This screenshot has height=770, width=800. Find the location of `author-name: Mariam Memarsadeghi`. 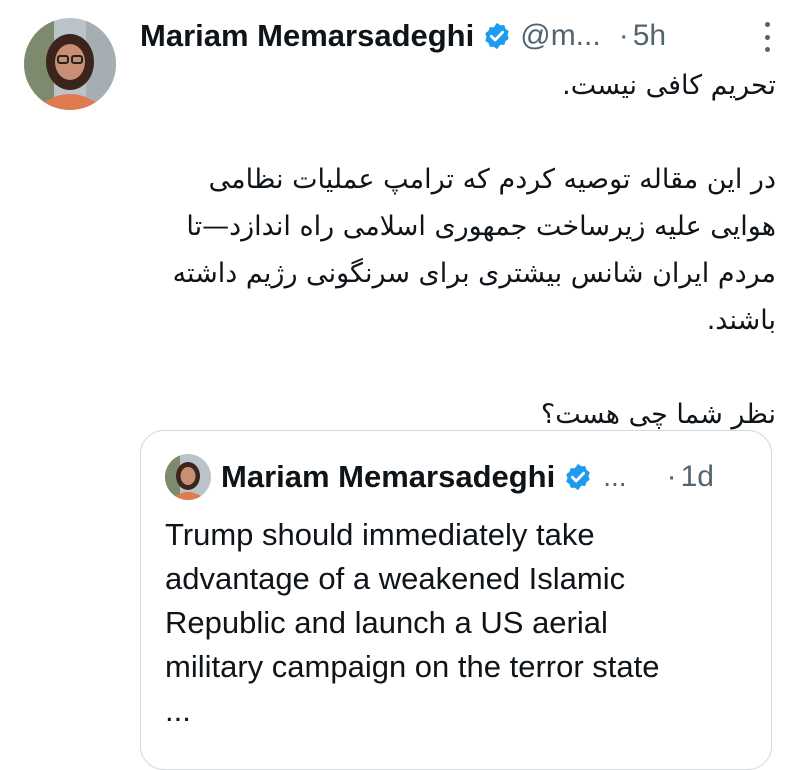

author-name: Mariam Memarsadeghi is located at coordinates (307, 36).